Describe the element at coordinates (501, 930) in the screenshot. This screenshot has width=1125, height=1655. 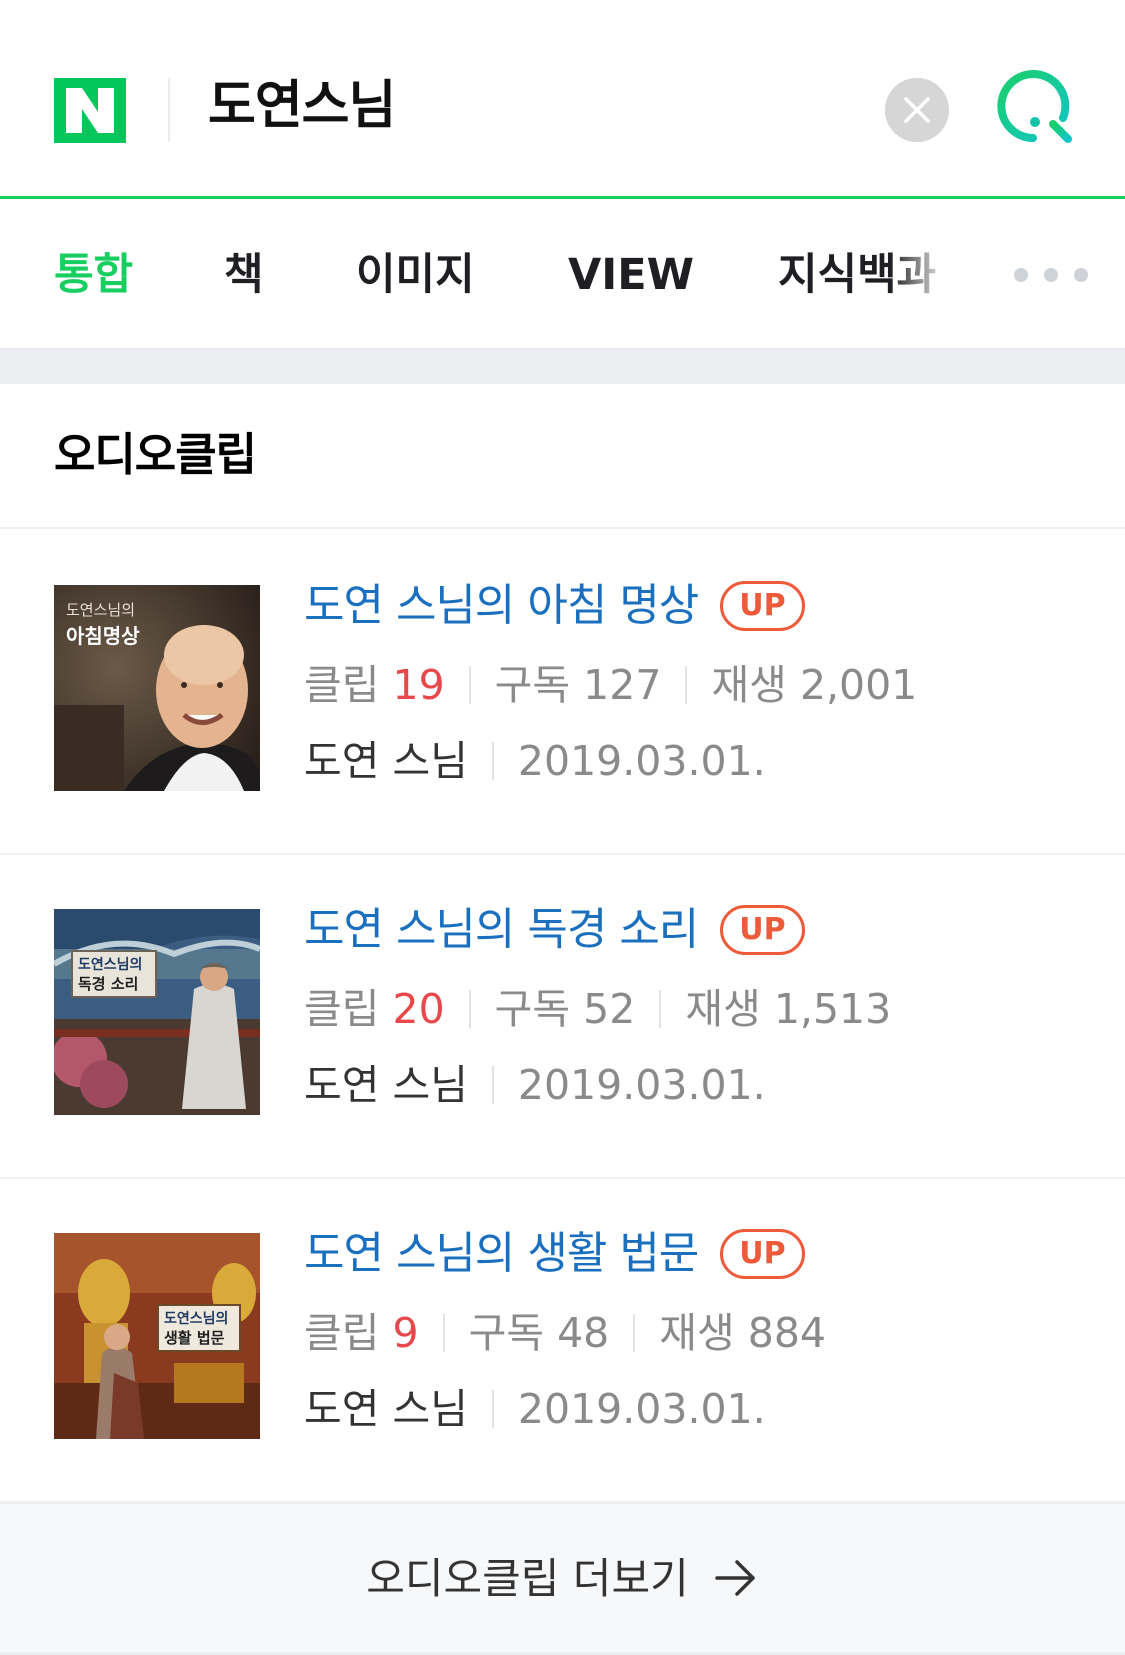
I see `item-title-link: 도연 스님의 독경 소리` at that location.